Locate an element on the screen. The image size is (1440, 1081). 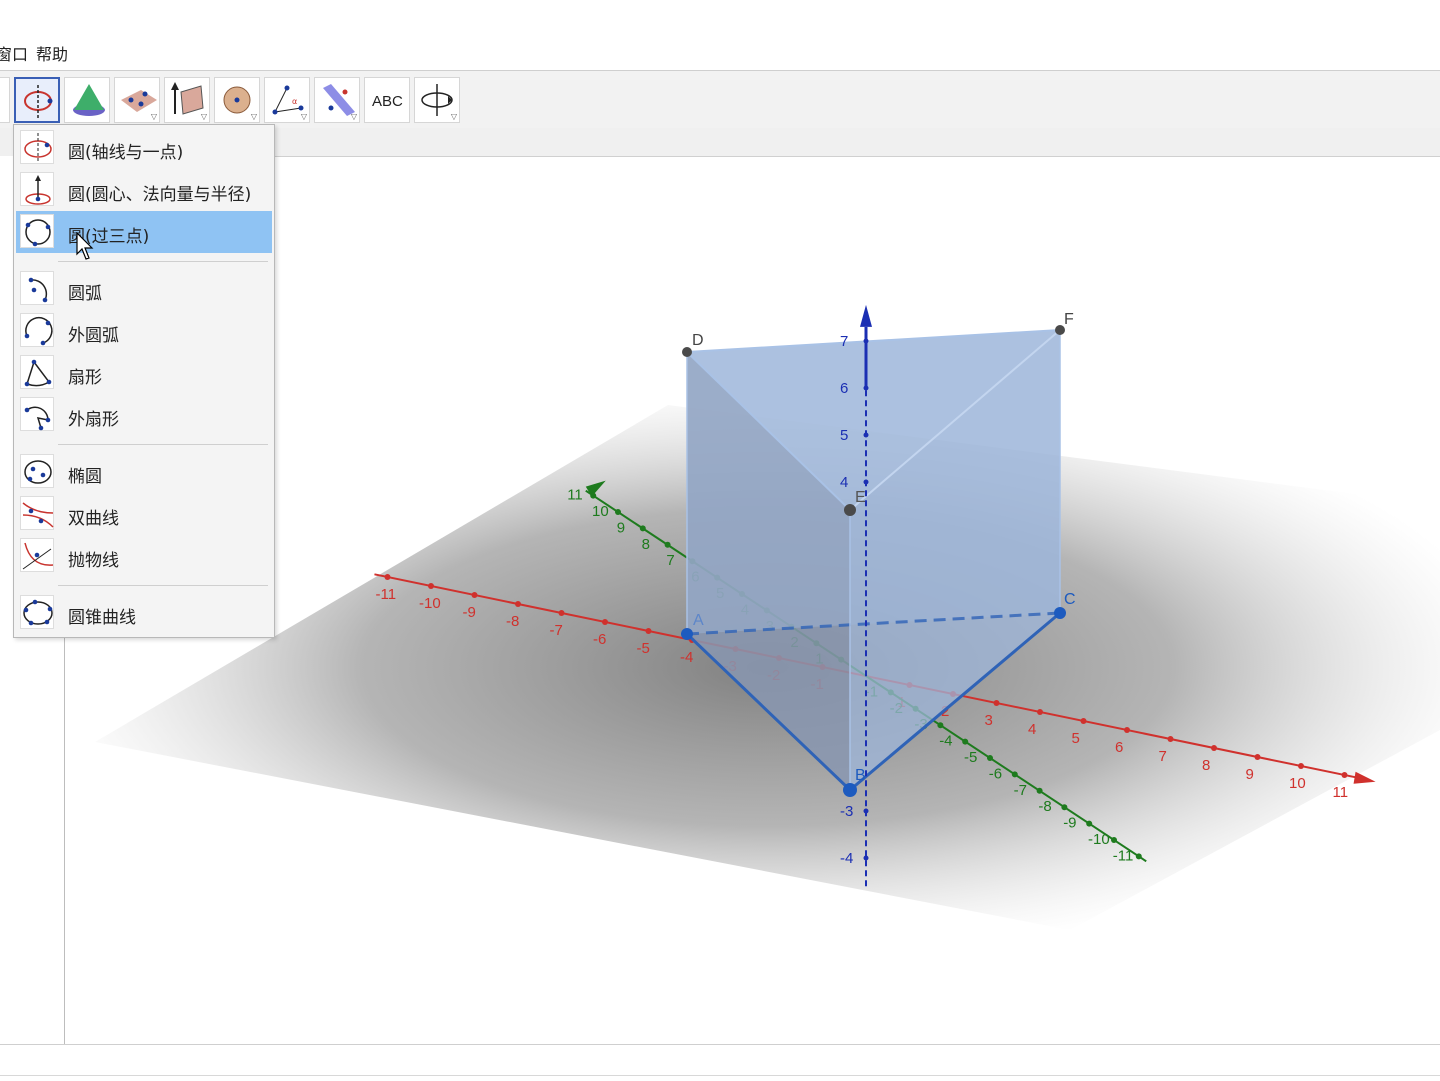
menu-item-parabola: 抛物线 is located at coordinates (144, 556).